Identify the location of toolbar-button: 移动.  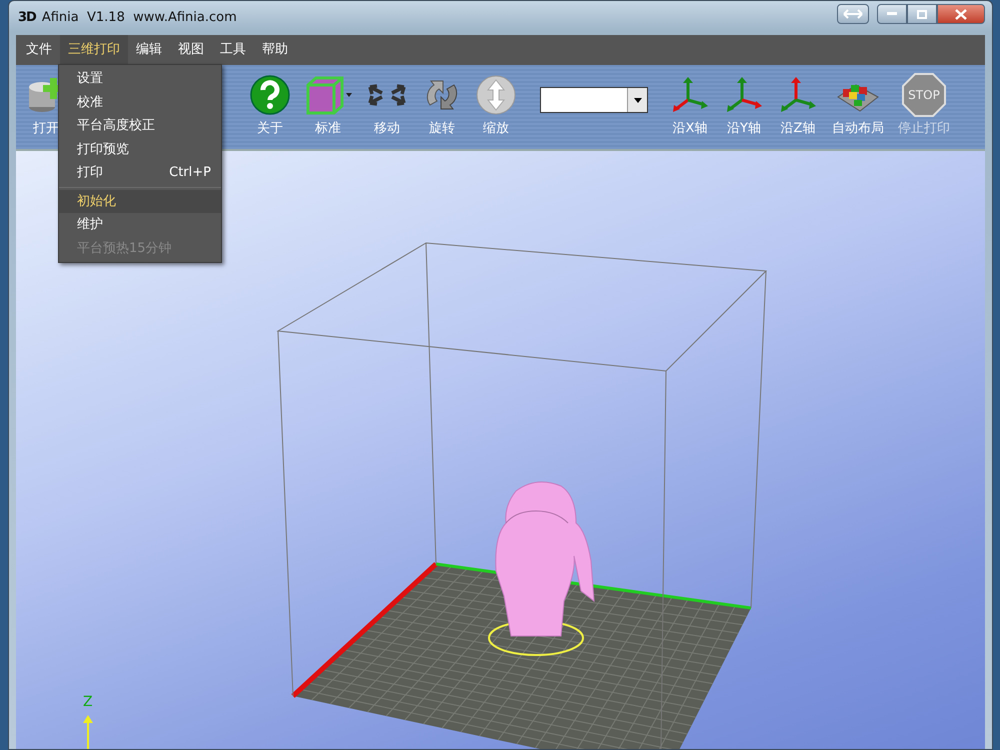
(387, 105).